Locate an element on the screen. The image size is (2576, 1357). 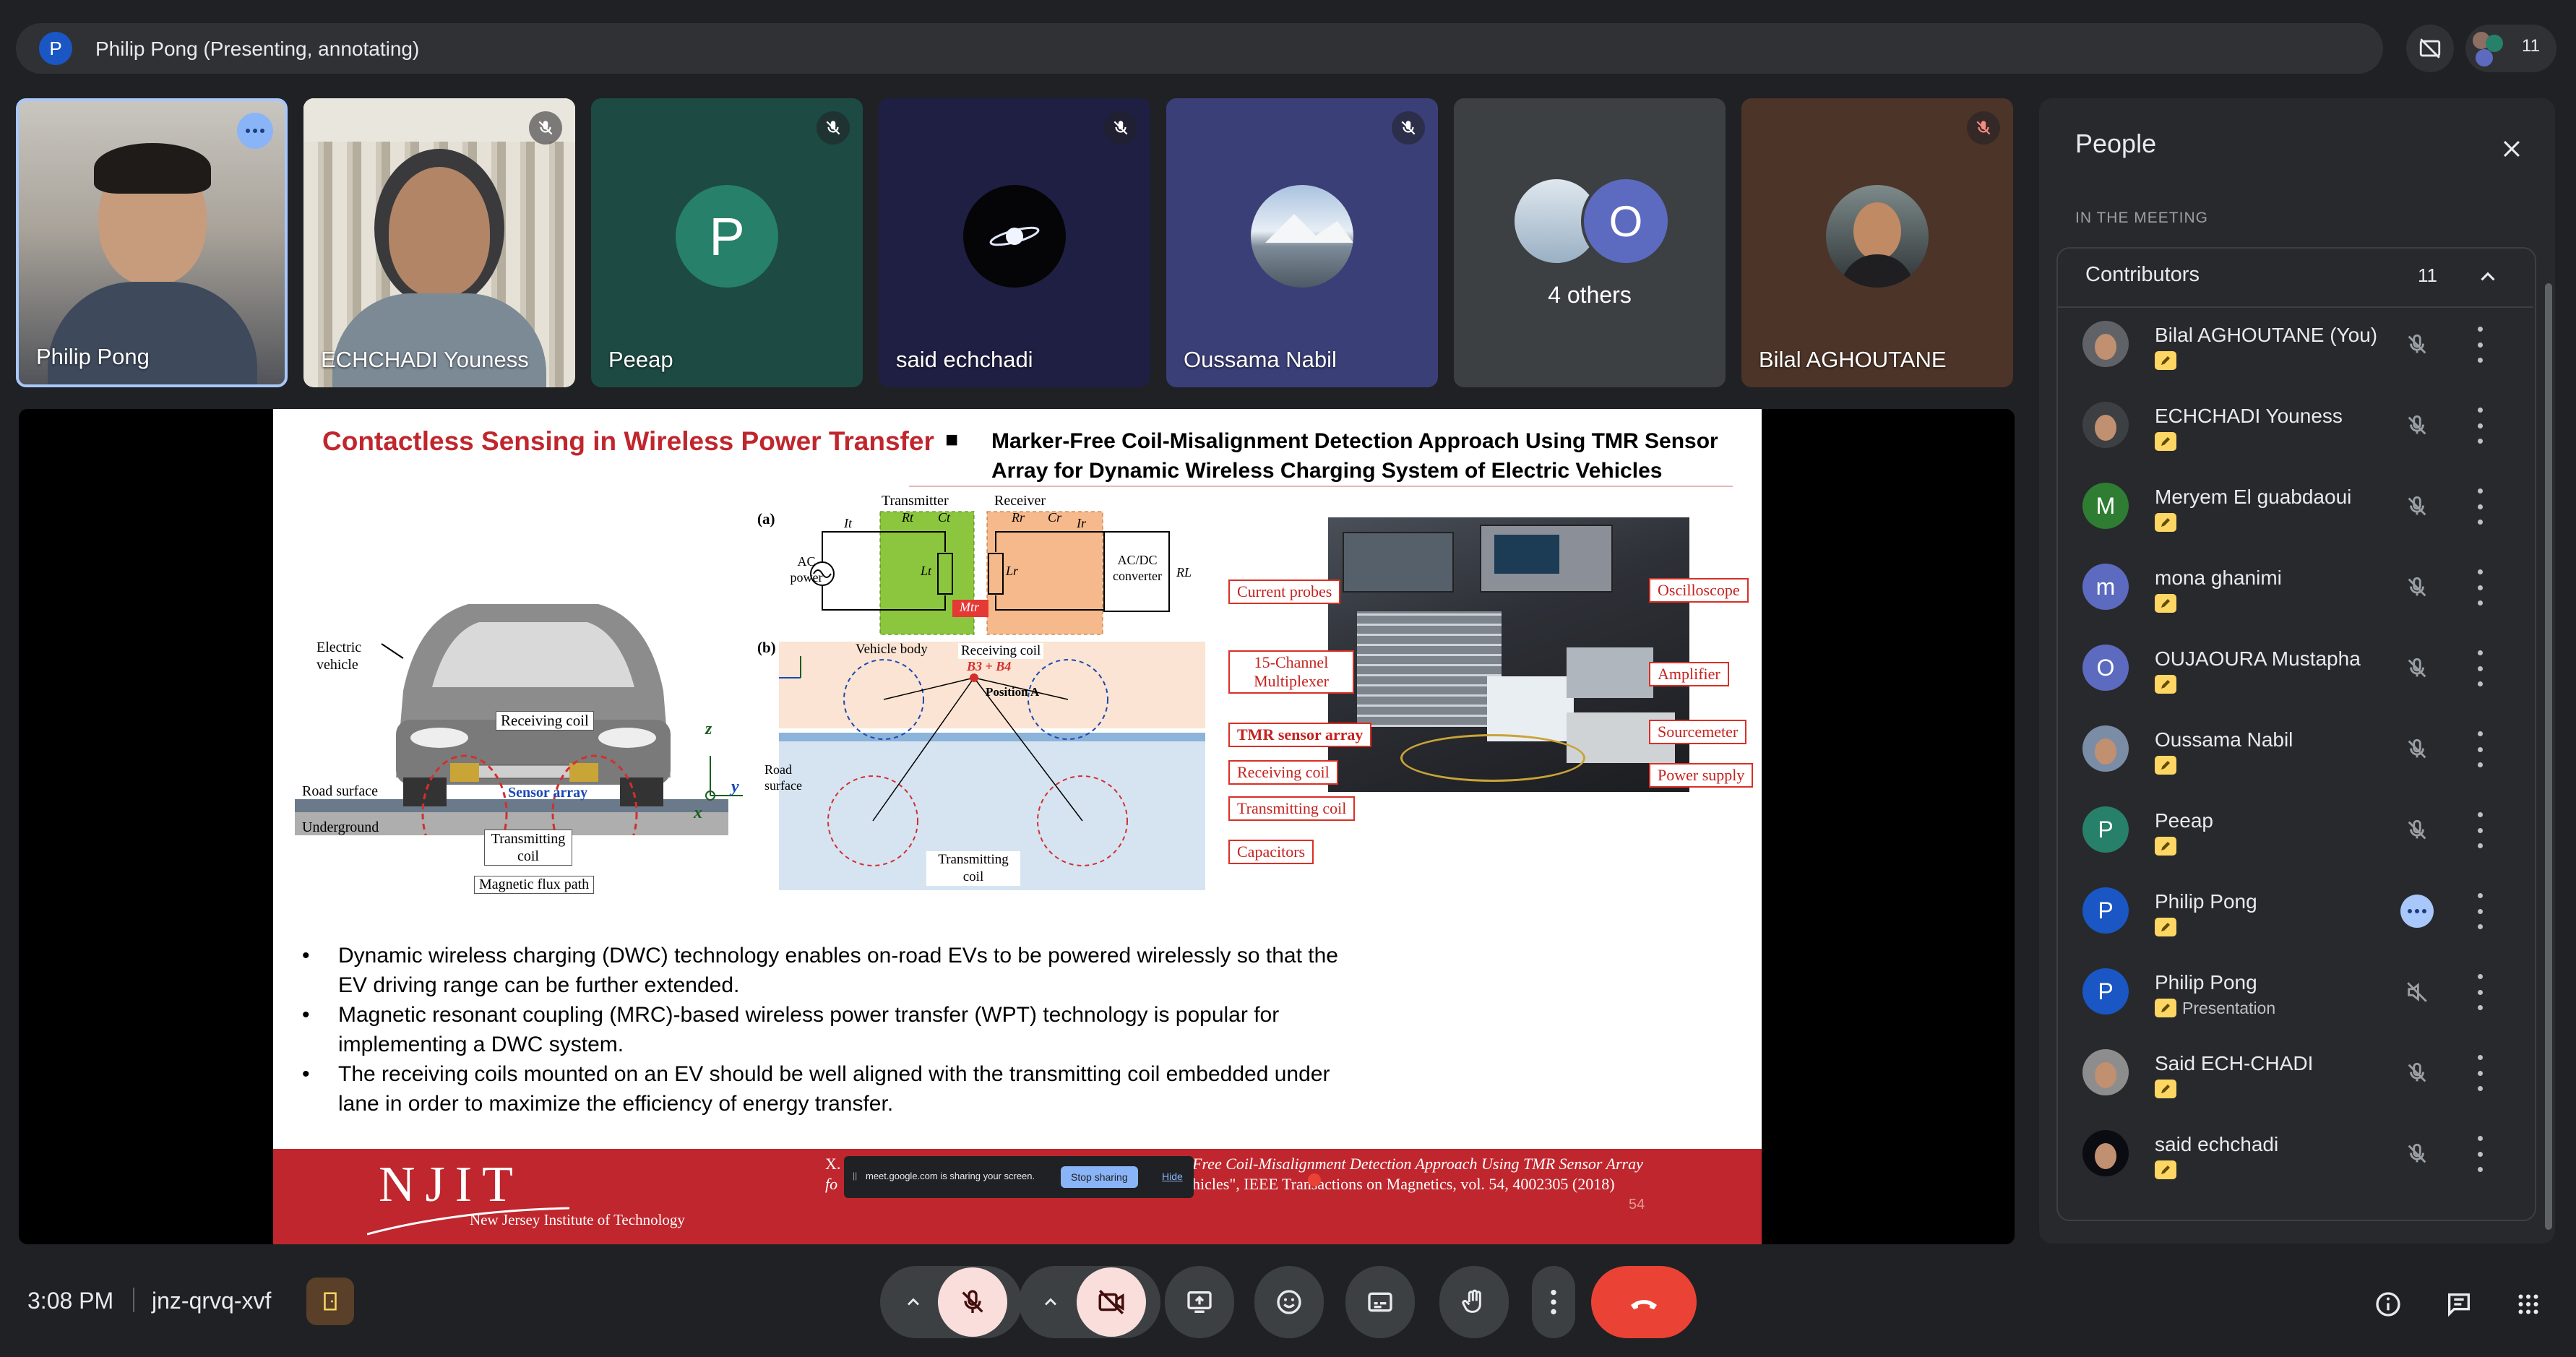
mic-off-icon is located at coordinates (1408, 128).